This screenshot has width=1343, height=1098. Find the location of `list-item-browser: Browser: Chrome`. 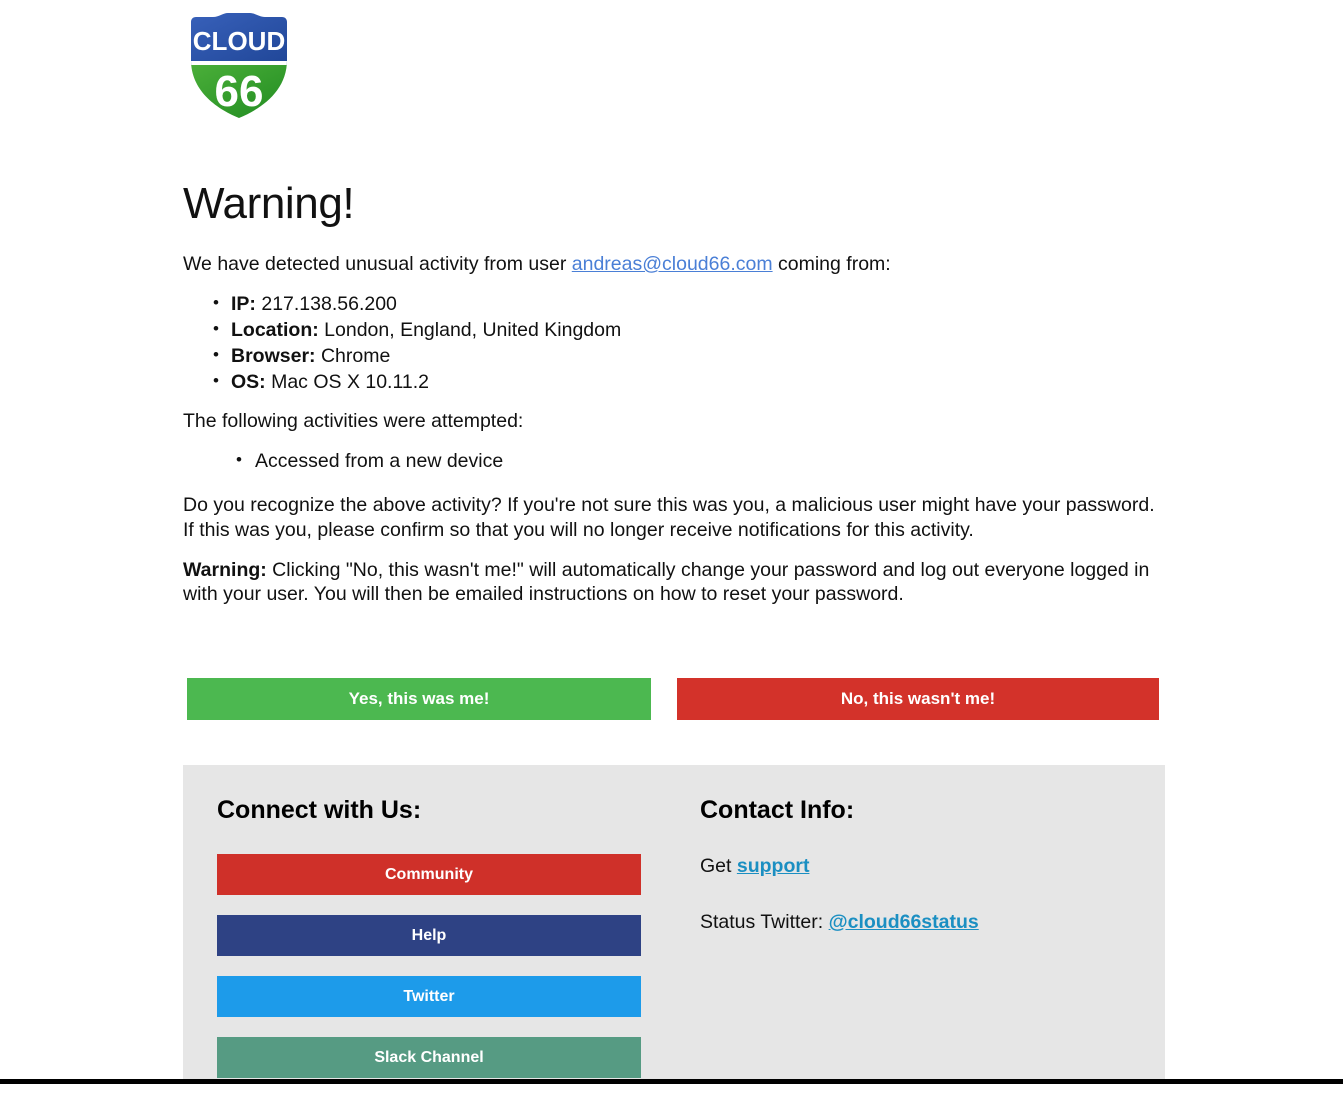

list-item-browser: Browser: Chrome is located at coordinates (674, 355).